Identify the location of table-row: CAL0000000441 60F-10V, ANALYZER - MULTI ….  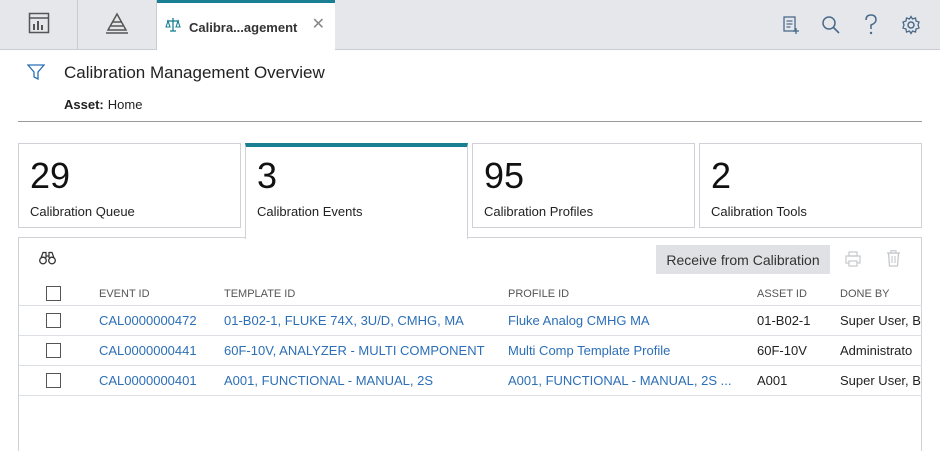
(470, 351).